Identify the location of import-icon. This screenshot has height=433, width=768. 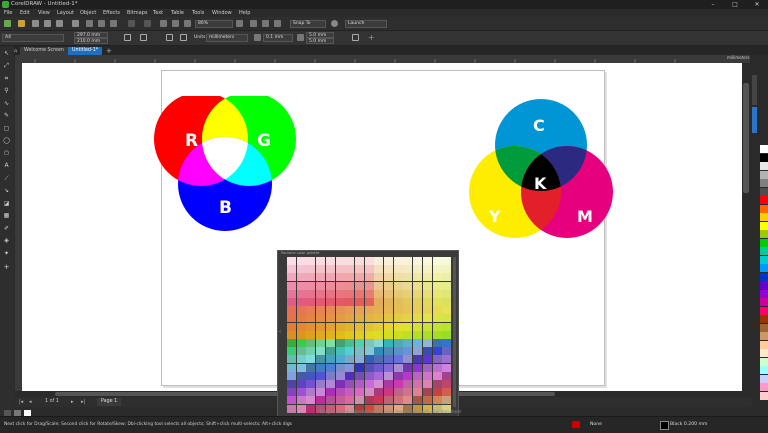
(175, 23).